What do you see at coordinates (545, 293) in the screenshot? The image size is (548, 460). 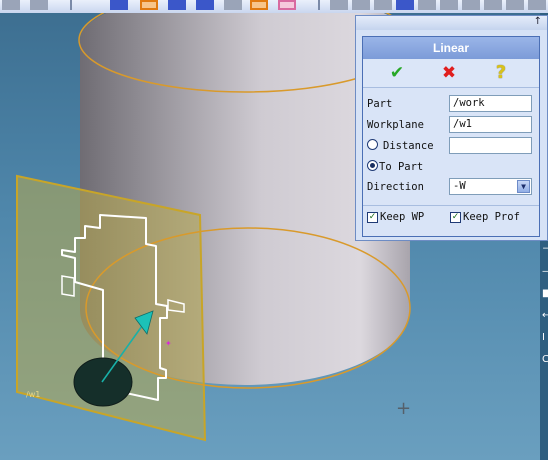 I see `side-toolbar-button: ■` at bounding box center [545, 293].